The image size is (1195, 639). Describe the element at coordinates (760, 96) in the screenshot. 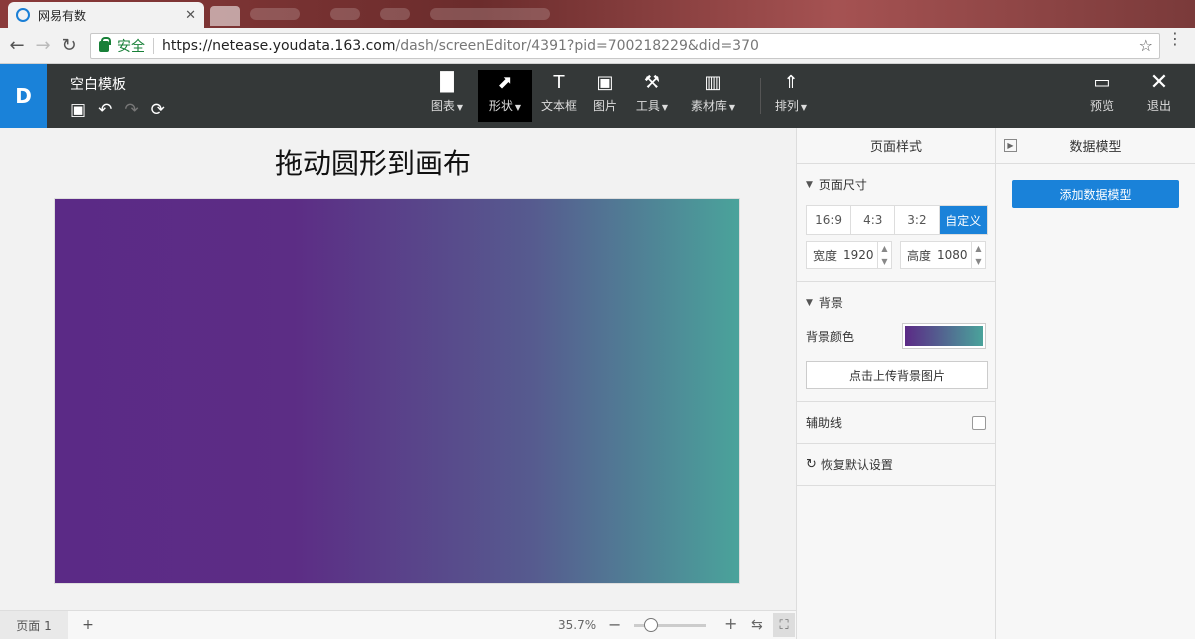

I see `toolbar-divider` at that location.